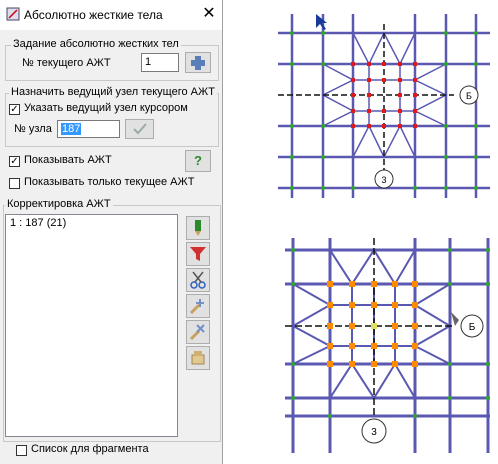  I want to click on help-button: ?, so click(198, 161).